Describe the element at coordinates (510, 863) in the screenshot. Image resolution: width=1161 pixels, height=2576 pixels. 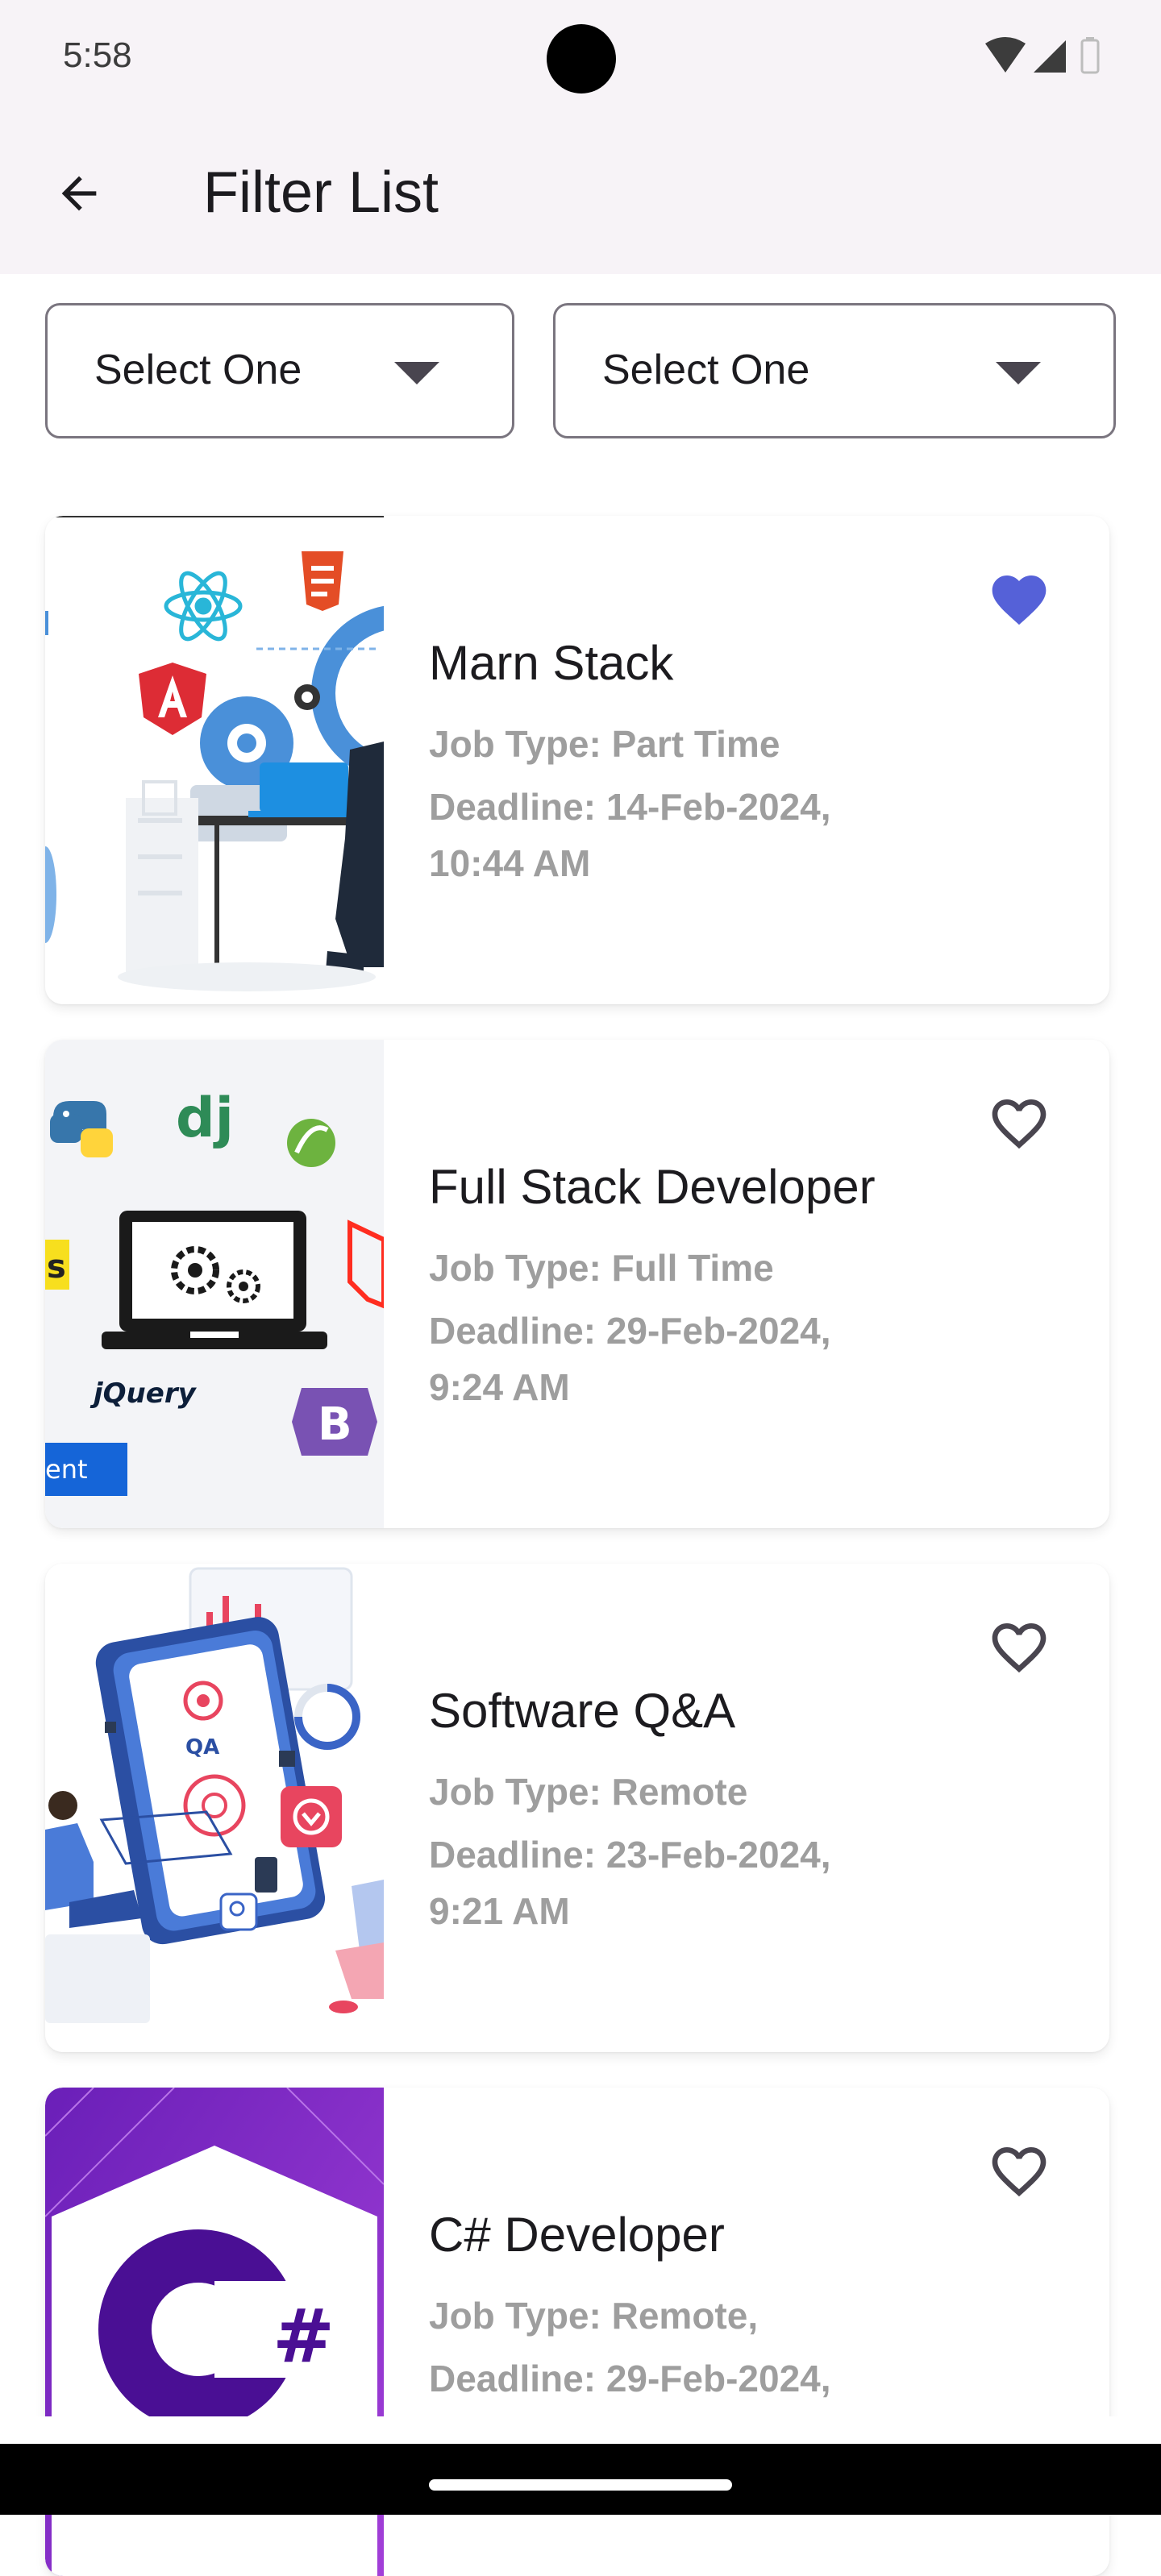
I see `job-deadline-time: 10:44 AM` at that location.